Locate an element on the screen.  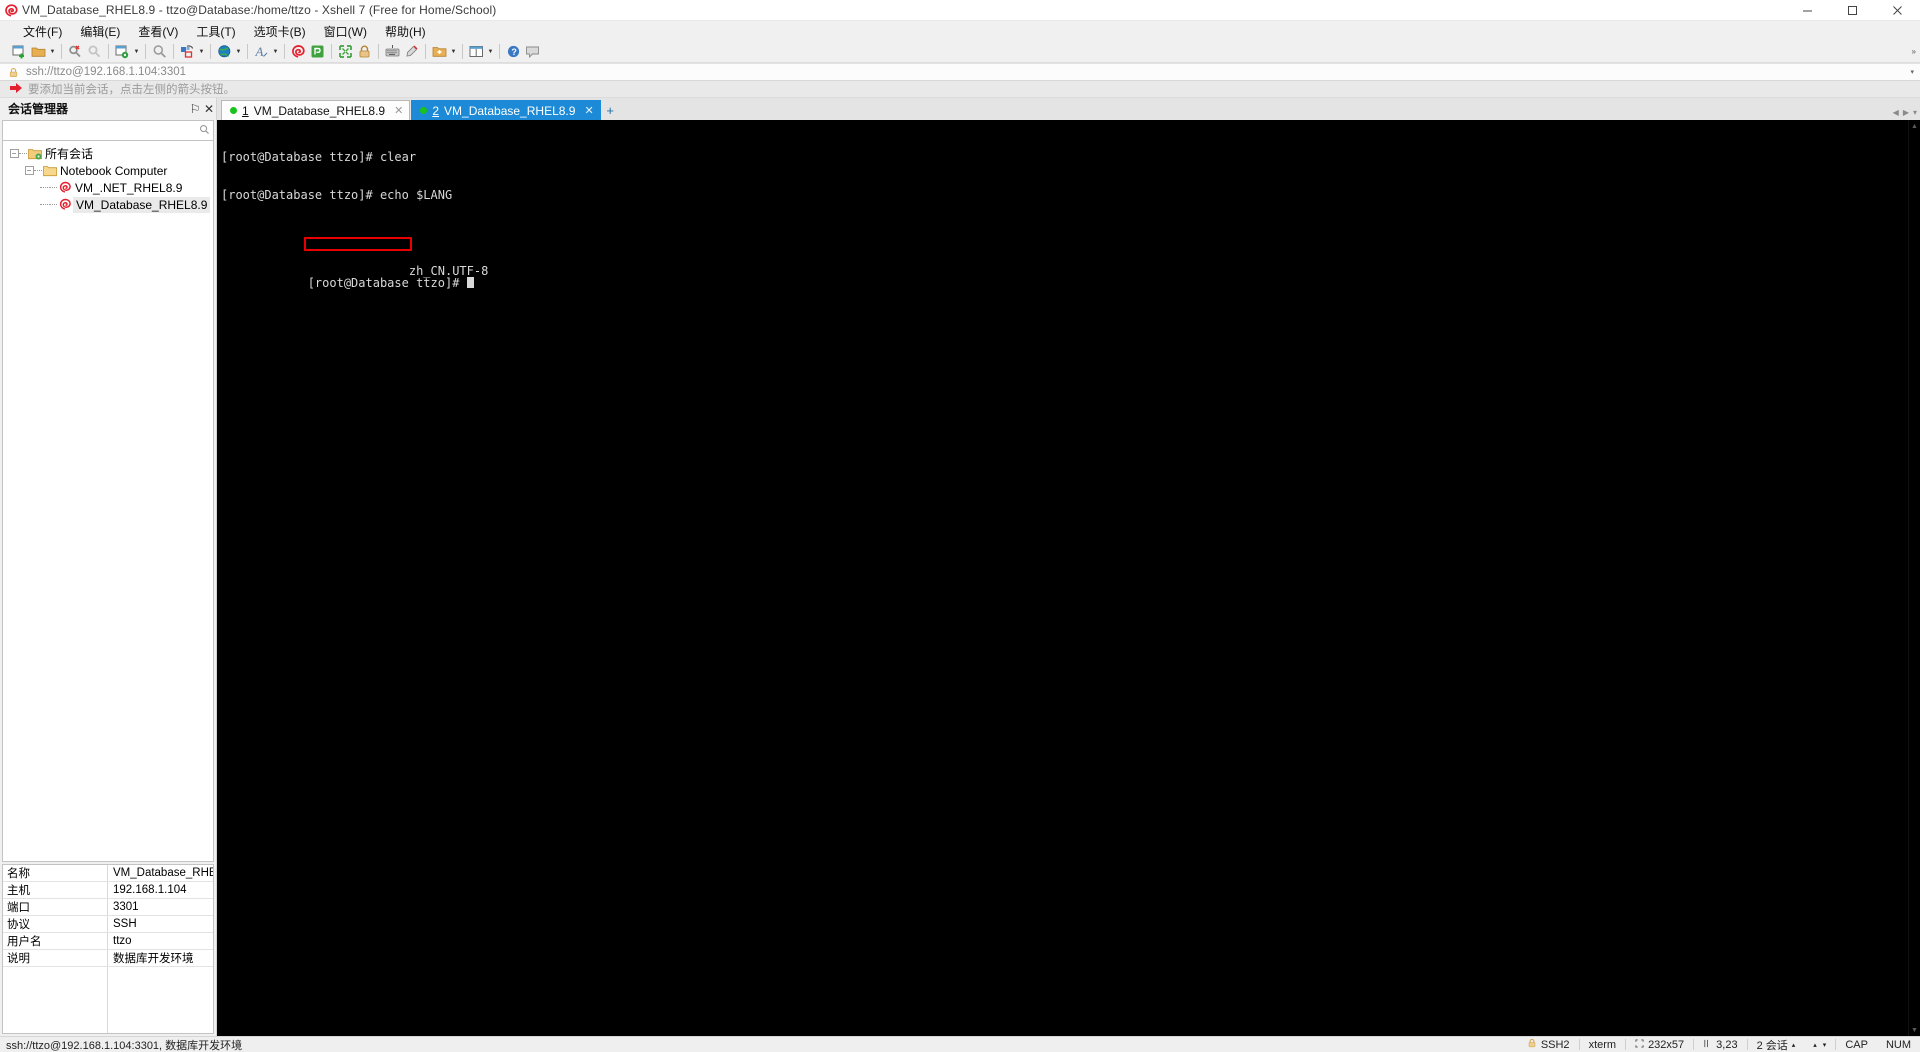
open-folder-icon is located at coordinates (38, 51).